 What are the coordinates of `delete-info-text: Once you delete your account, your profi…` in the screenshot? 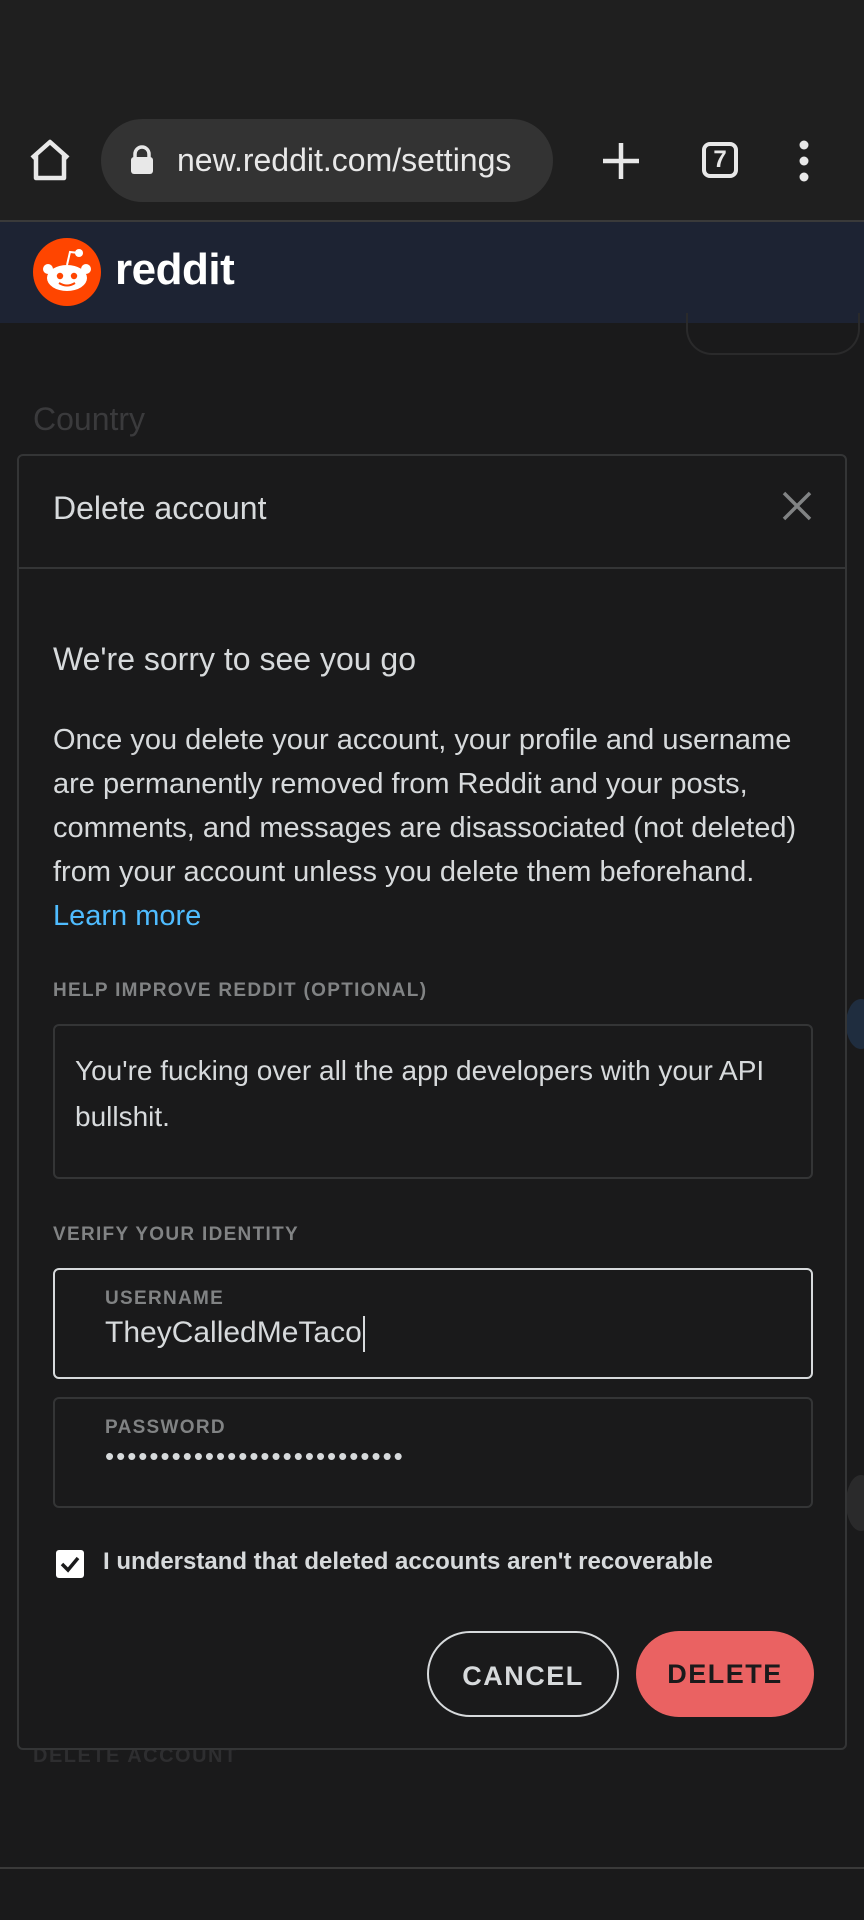 It's located at (433, 828).